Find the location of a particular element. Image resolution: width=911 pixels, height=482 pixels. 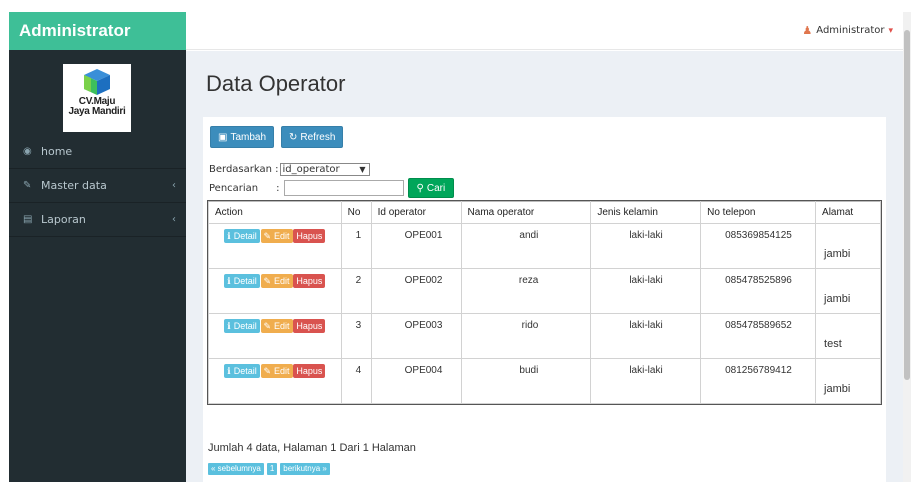

add-button-label: Tambah is located at coordinates (248, 137).